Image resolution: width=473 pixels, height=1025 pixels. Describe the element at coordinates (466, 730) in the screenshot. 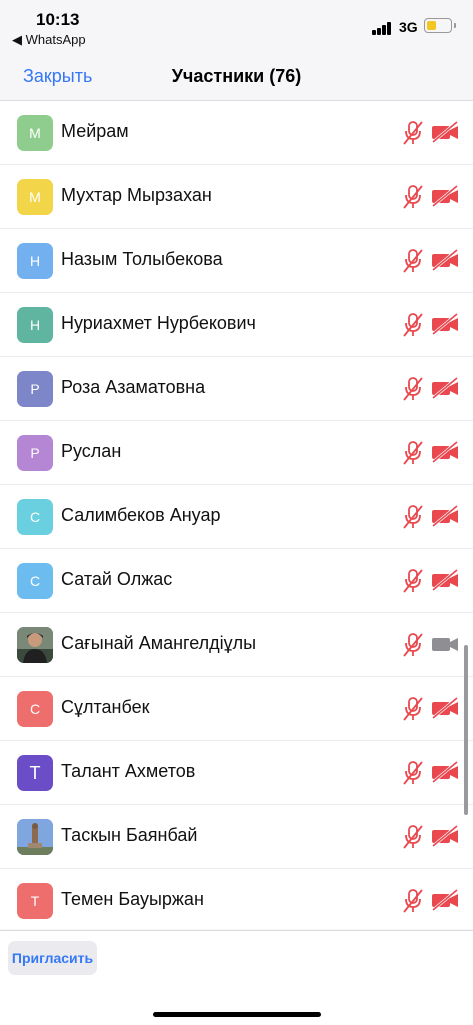

I see `scrollbar` at that location.